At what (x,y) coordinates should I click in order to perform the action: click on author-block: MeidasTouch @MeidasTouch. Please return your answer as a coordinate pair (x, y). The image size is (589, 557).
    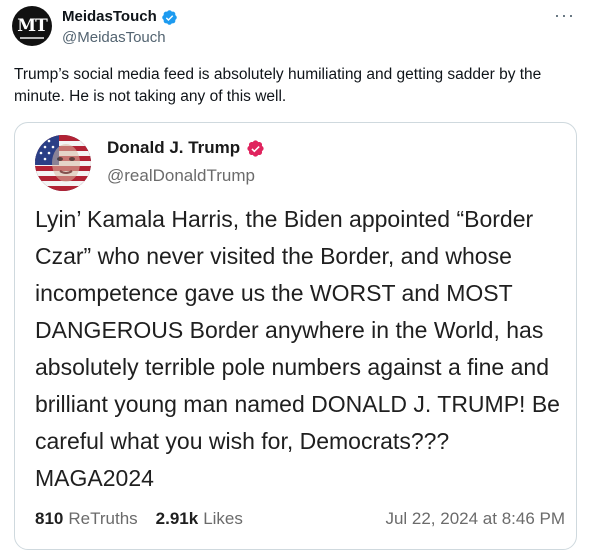
    Looking at the image, I should click on (120, 28).